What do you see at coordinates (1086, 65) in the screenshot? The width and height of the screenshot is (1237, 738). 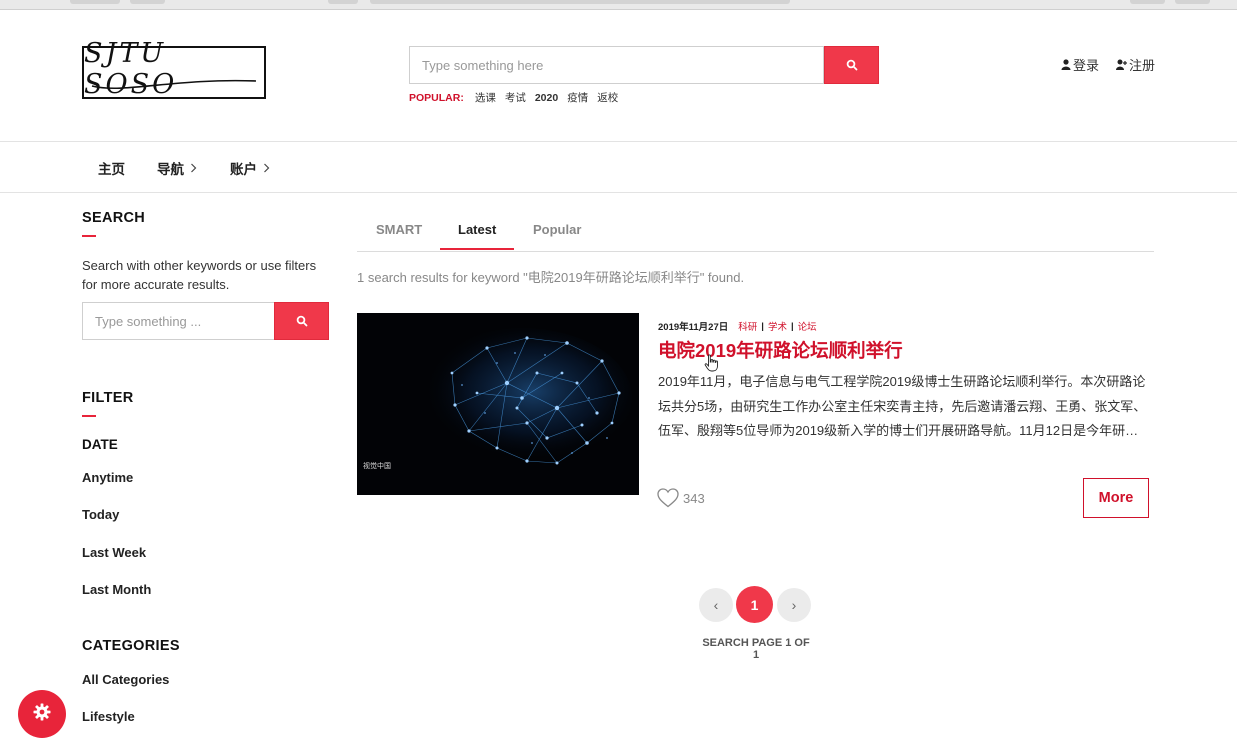 I see `login-label: 登录` at bounding box center [1086, 65].